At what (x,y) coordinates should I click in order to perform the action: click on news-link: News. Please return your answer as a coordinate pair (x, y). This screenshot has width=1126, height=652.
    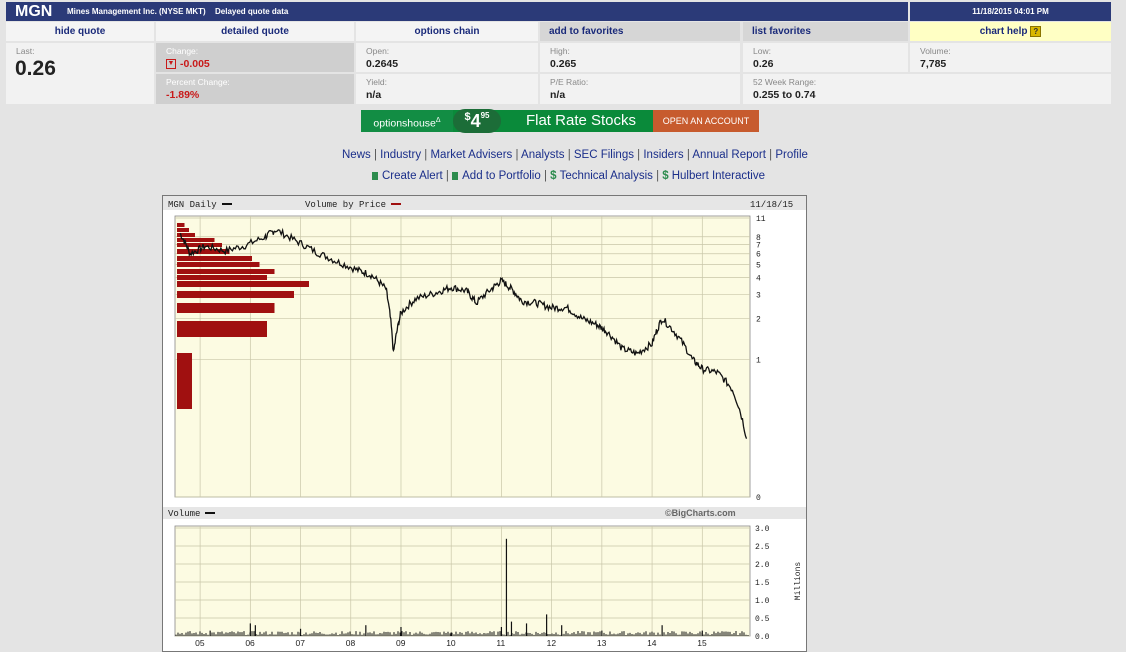
    Looking at the image, I should click on (356, 155).